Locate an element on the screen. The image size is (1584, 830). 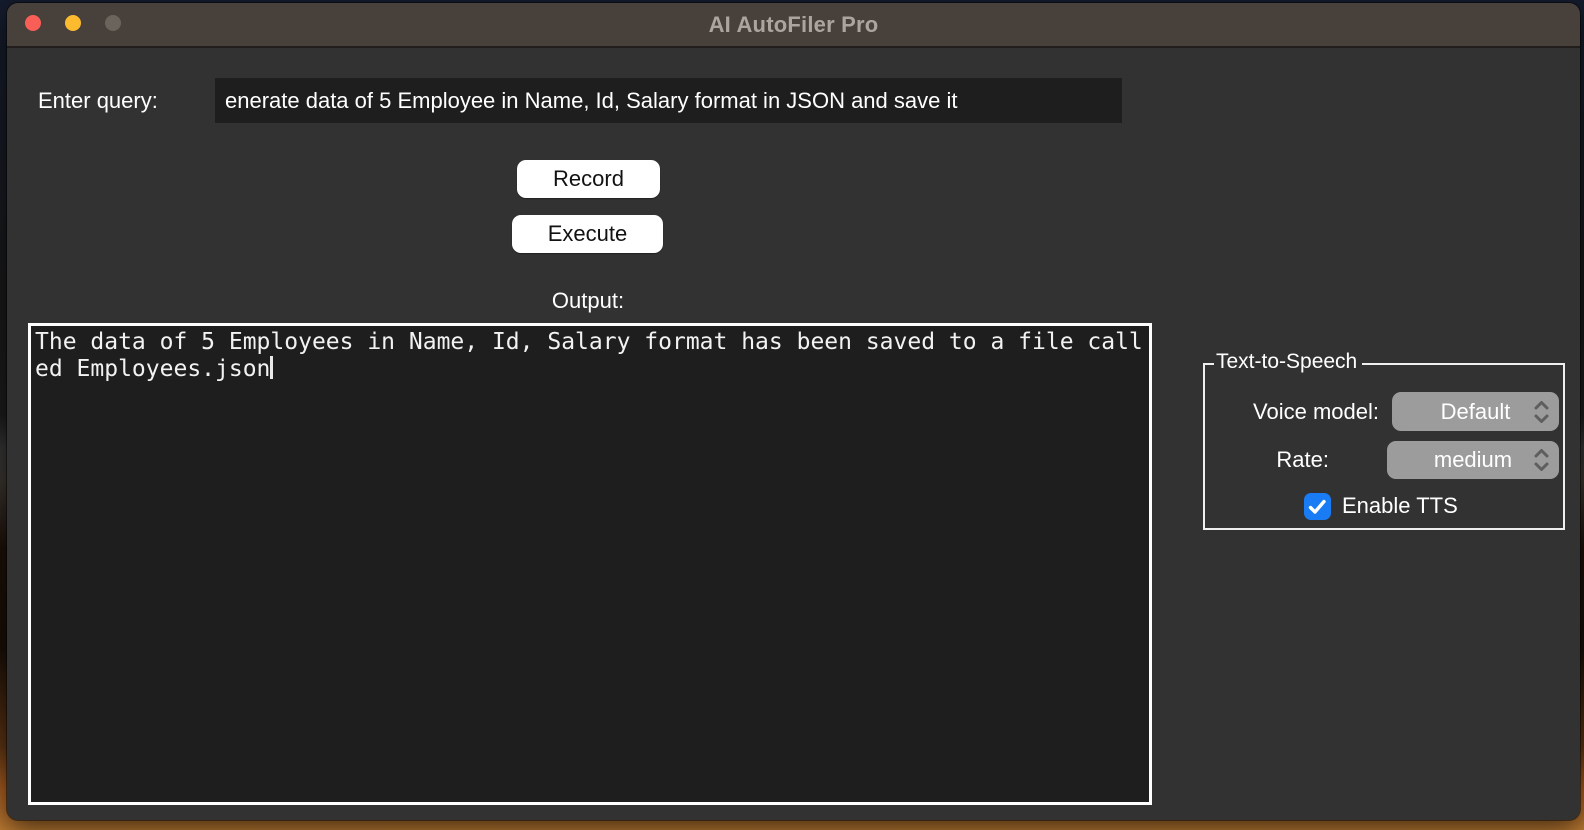
output-label: Output: is located at coordinates (588, 300).